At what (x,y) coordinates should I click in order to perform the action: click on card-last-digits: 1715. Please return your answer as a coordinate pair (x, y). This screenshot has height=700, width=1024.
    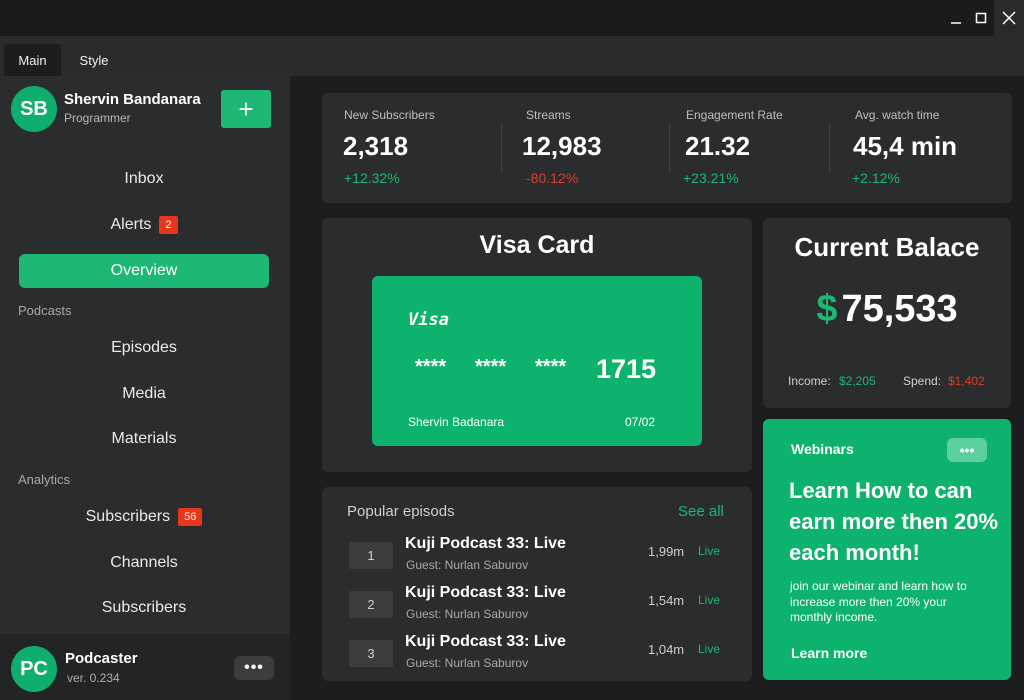
    Looking at the image, I should click on (626, 369).